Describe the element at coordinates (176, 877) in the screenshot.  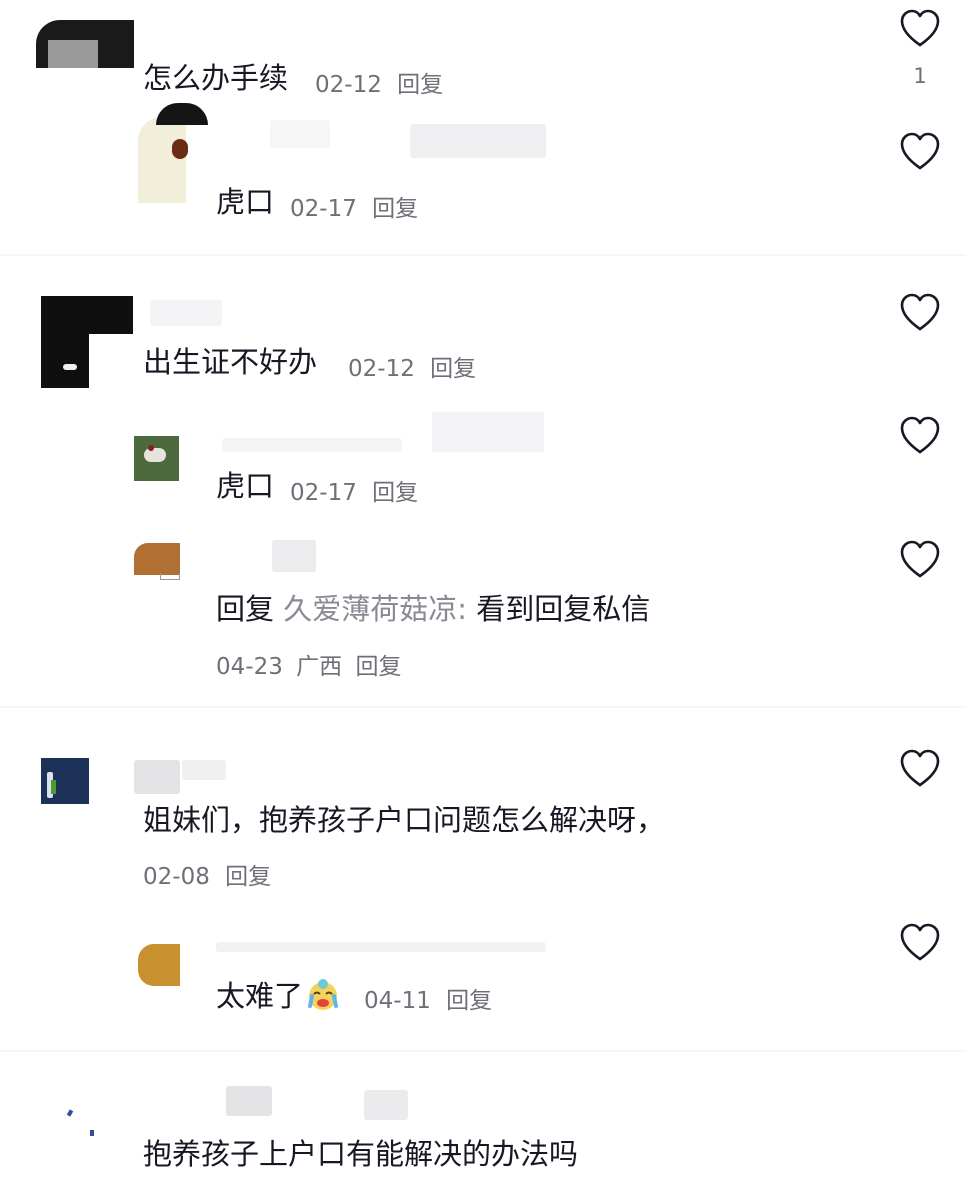
I see `comment-date: 02-08` at that location.